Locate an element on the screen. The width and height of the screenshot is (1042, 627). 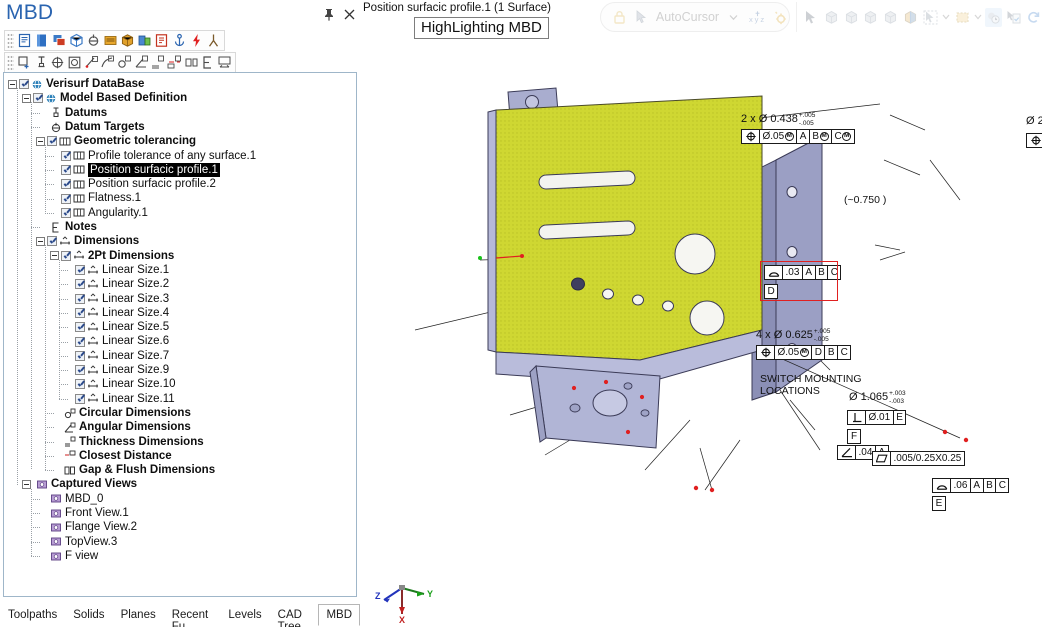
book-icon is located at coordinates (41, 40).